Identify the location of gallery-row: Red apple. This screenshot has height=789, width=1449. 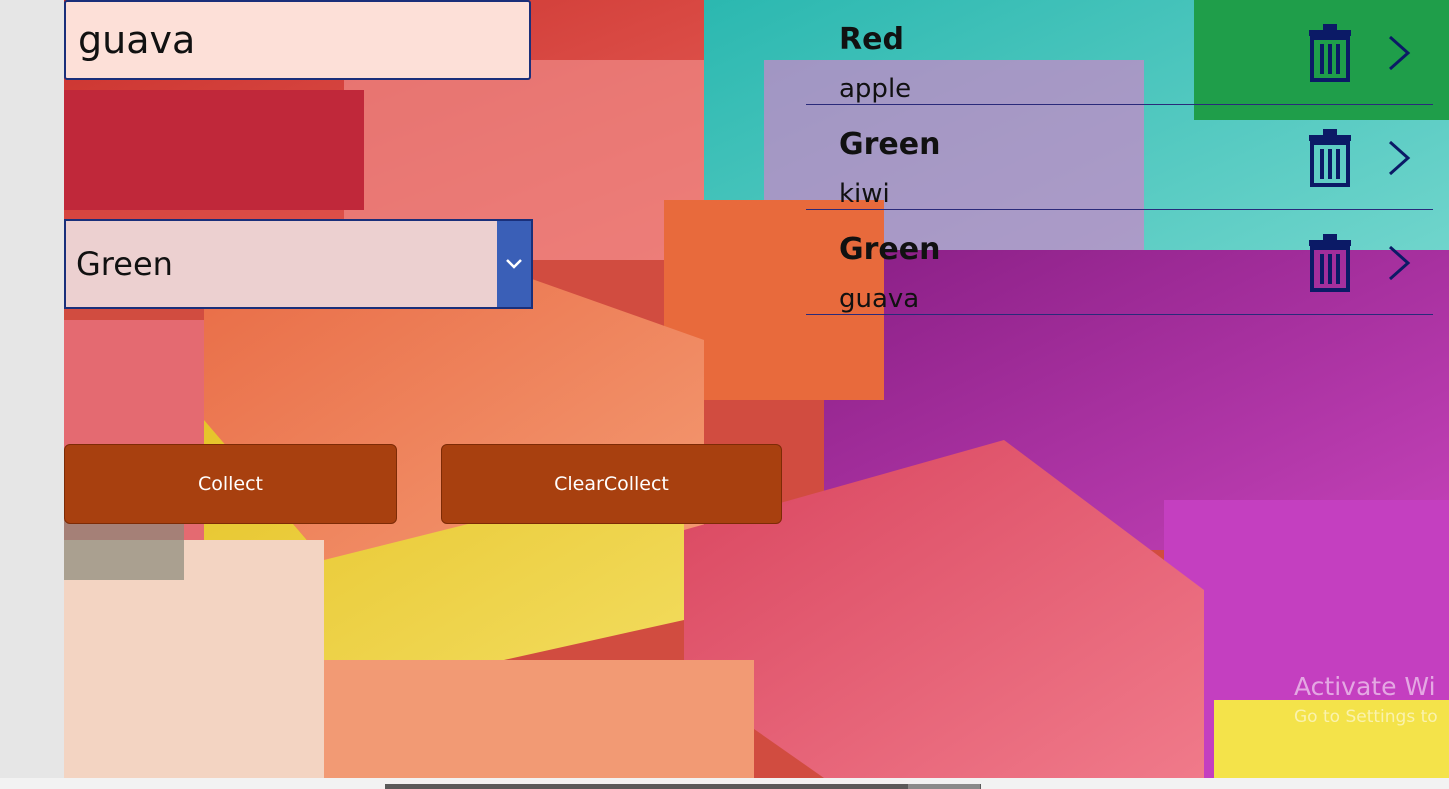
(1119, 52).